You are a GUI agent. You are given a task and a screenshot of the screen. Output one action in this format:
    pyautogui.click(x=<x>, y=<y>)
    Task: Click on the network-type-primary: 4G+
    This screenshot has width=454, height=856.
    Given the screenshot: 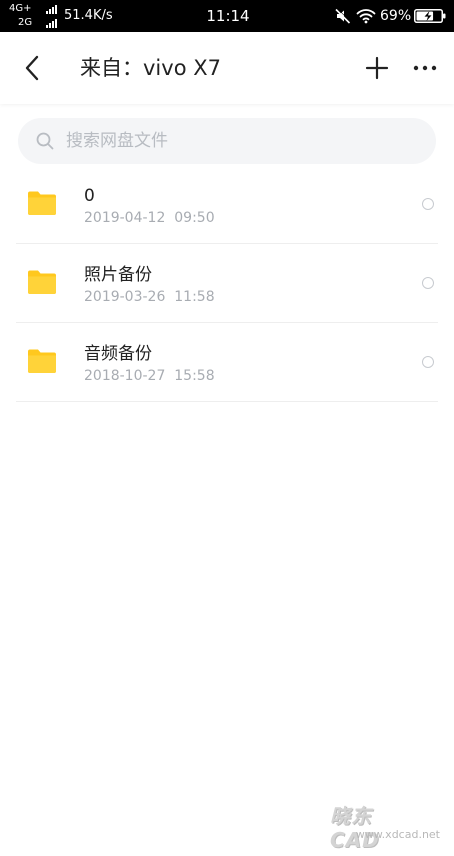 What is the action you would take?
    pyautogui.click(x=20, y=8)
    